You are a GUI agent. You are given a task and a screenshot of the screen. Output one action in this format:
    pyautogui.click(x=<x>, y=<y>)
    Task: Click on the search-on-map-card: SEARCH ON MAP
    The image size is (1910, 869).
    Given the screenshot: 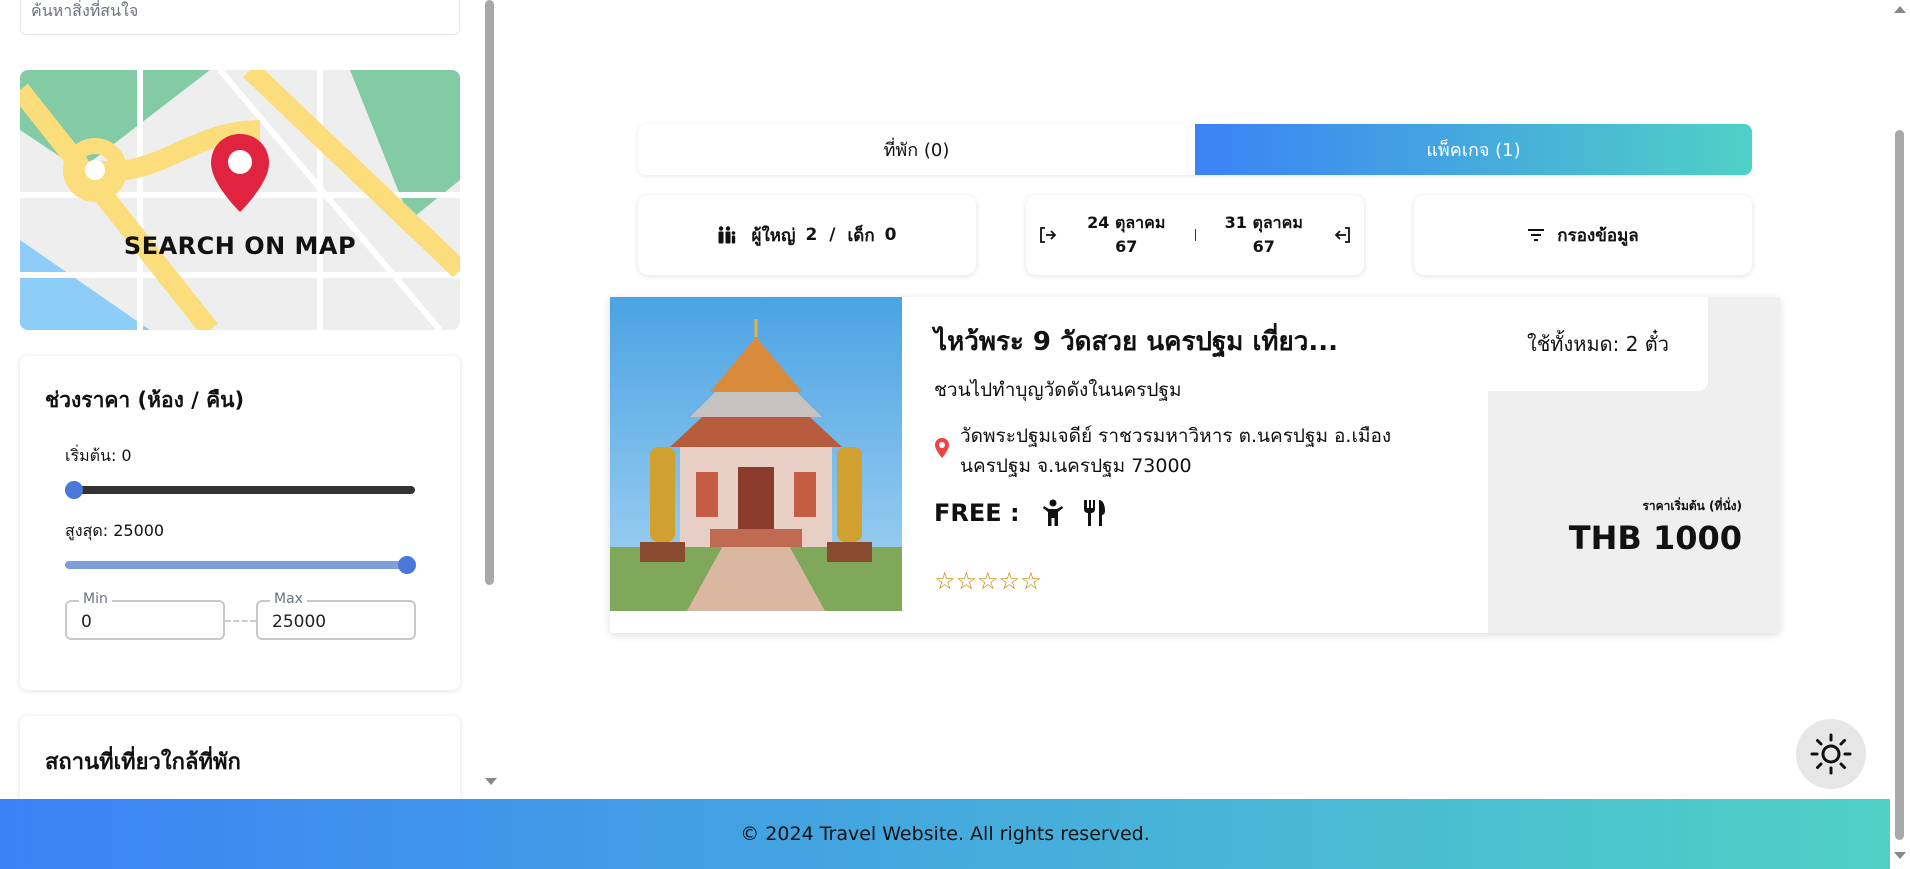 What is the action you would take?
    pyautogui.click(x=240, y=200)
    